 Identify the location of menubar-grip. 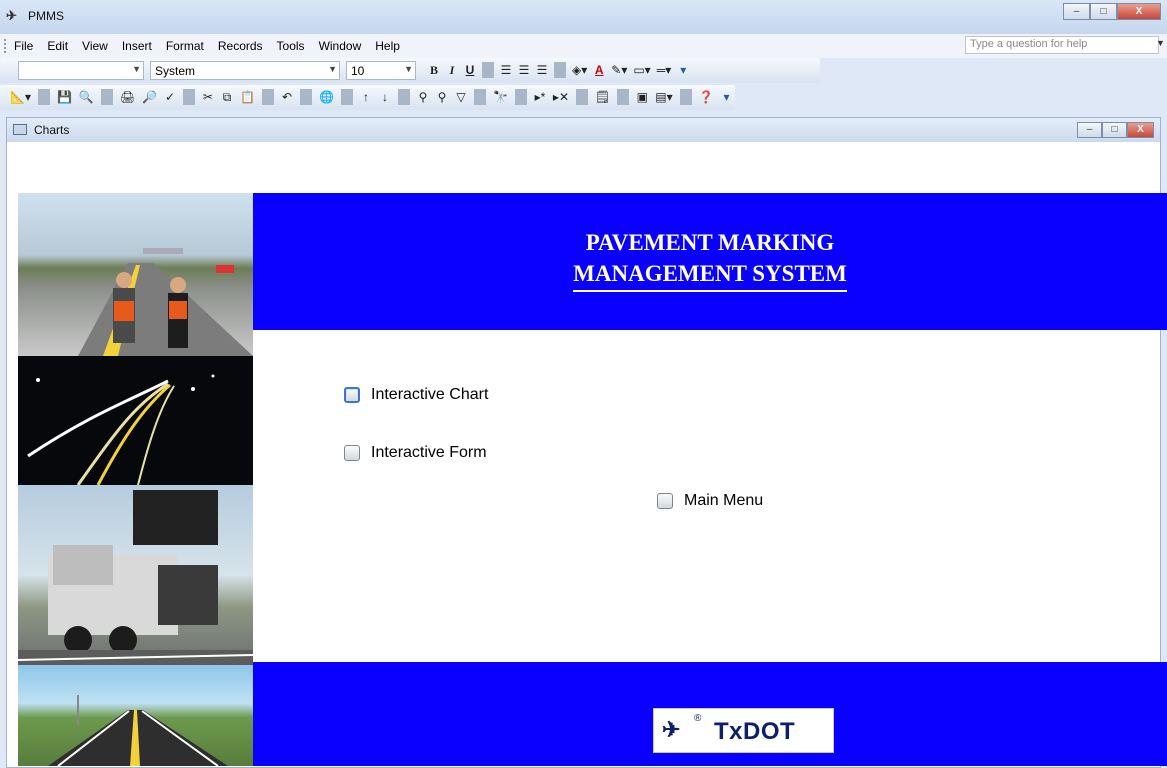
(5, 46).